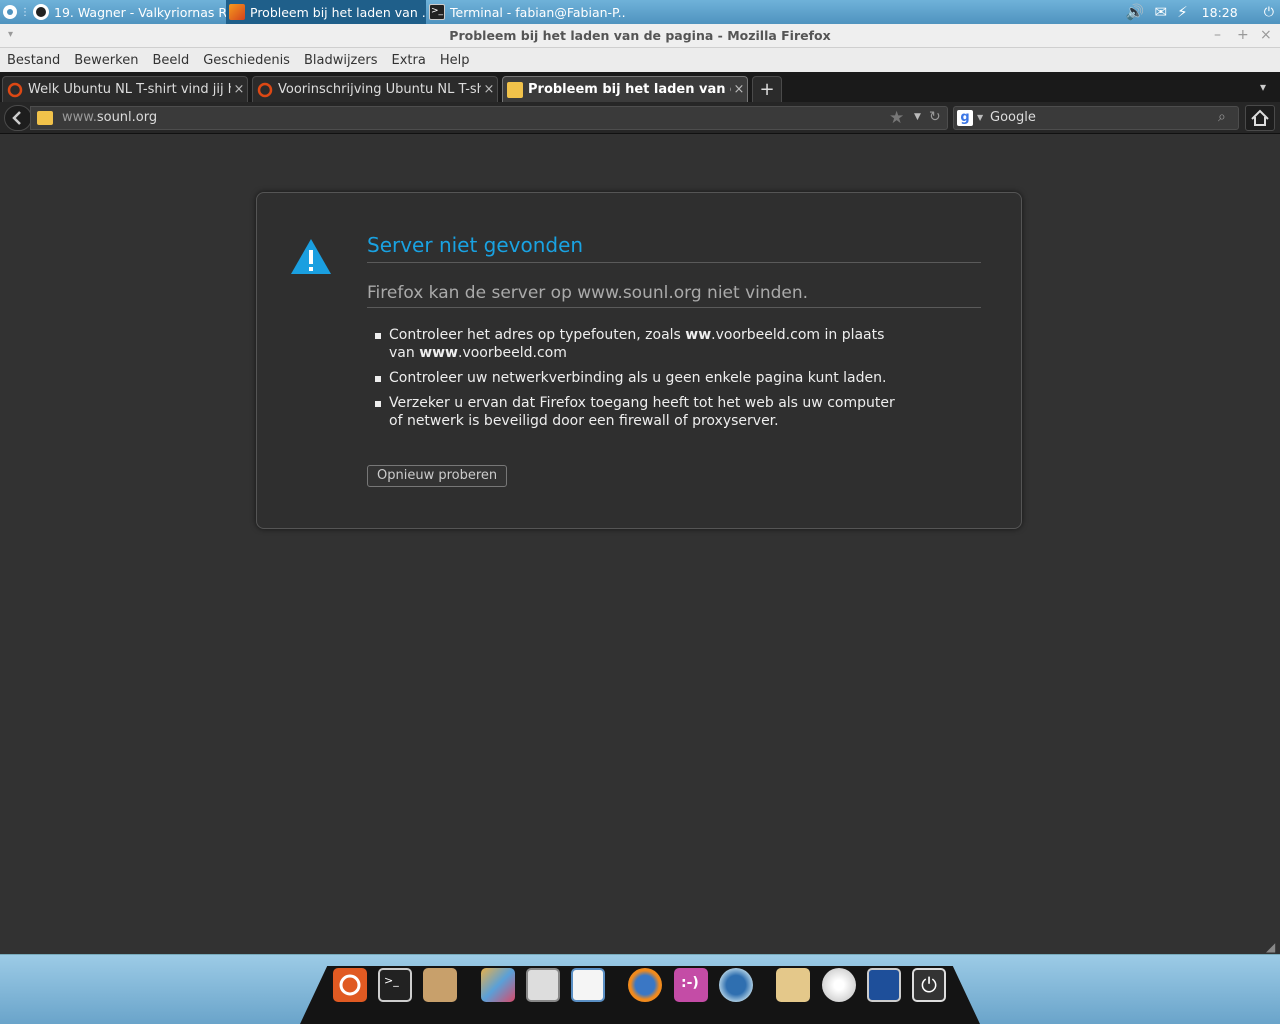 The height and width of the screenshot is (1024, 1280). Describe the element at coordinates (246, 60) in the screenshot. I see `menu-geschiedenis: Geschiedenis` at that location.